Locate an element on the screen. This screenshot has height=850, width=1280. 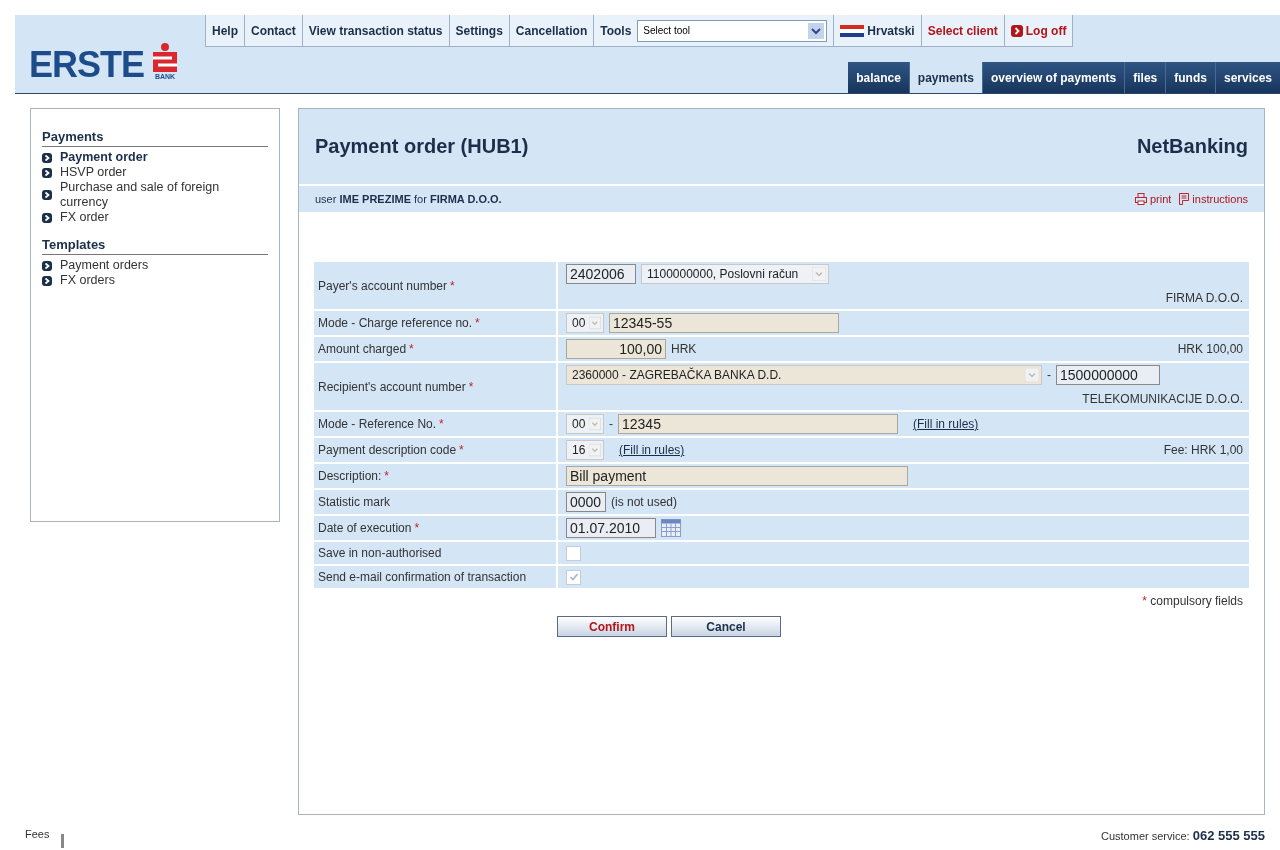
nav-tab: overview of payments is located at coordinates (1053, 77).